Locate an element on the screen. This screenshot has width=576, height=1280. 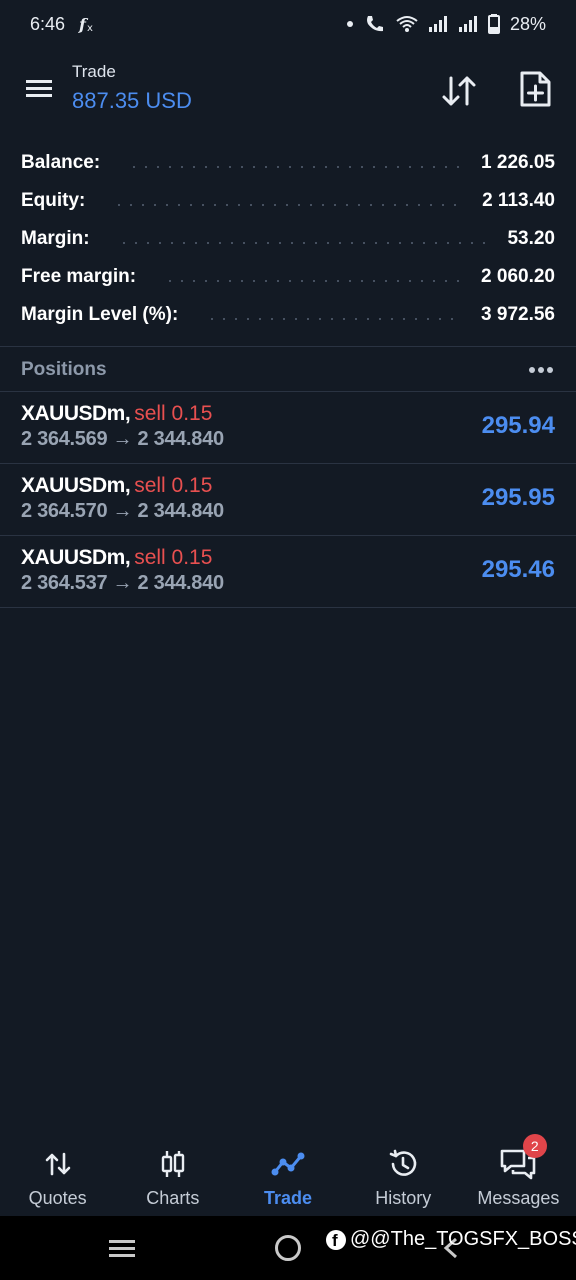
battery-percent: 28% is located at coordinates (527, 23).